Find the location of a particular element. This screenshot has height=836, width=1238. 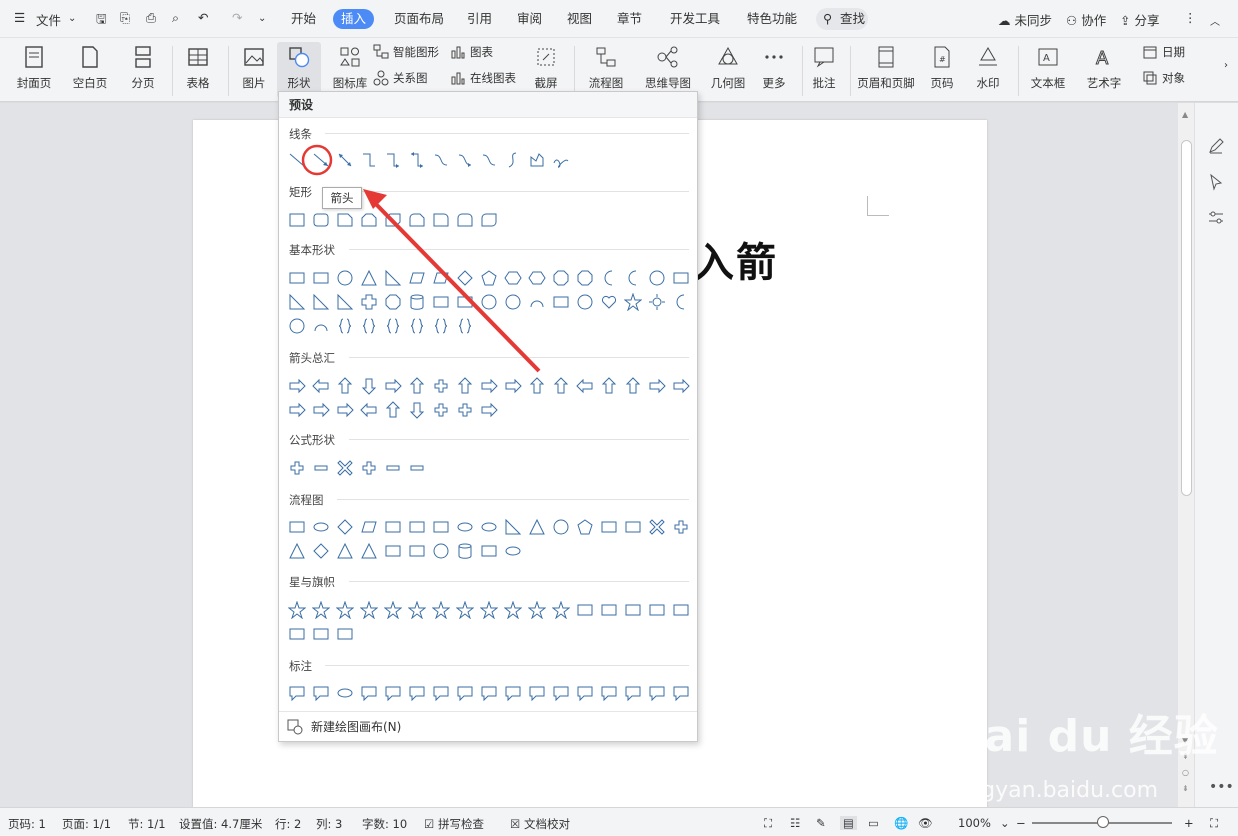

more-options-icon: ••• is located at coordinates (1221, 787).